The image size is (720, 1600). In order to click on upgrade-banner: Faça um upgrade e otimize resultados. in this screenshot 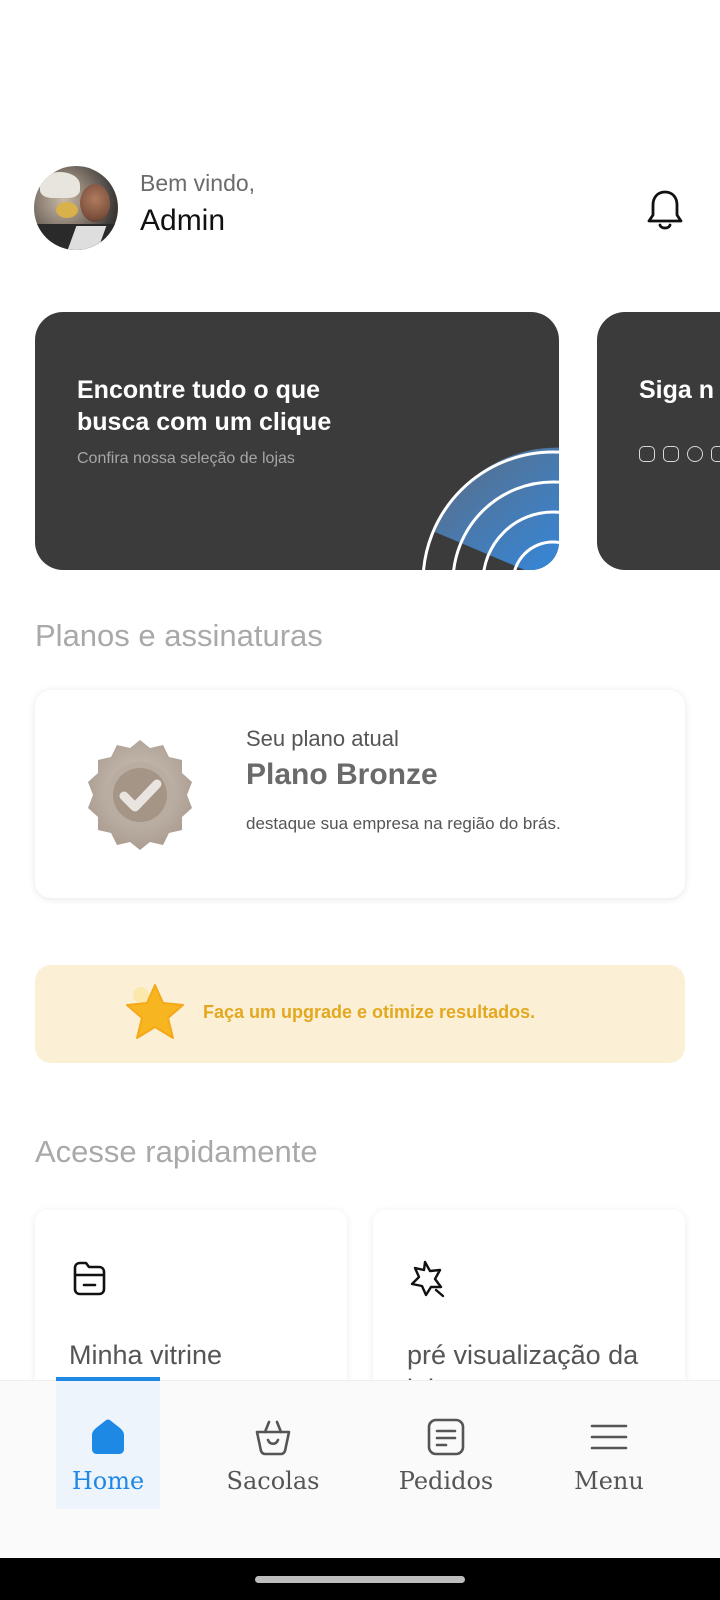, I will do `click(360, 1014)`.